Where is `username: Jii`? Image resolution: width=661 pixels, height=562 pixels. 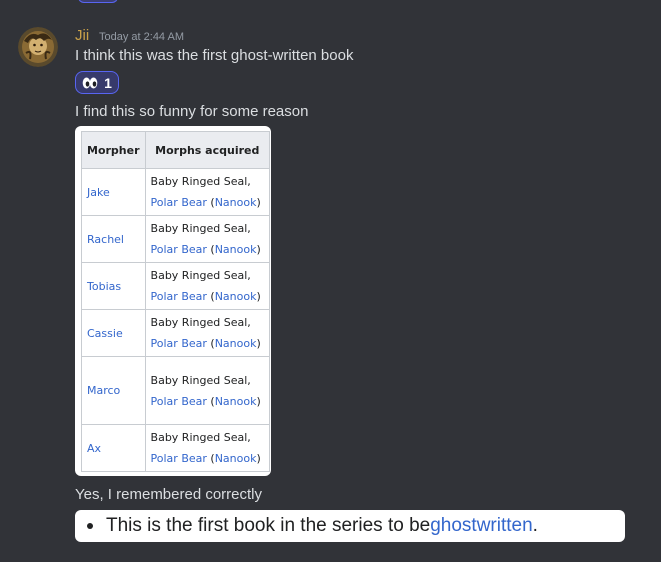 username: Jii is located at coordinates (82, 36).